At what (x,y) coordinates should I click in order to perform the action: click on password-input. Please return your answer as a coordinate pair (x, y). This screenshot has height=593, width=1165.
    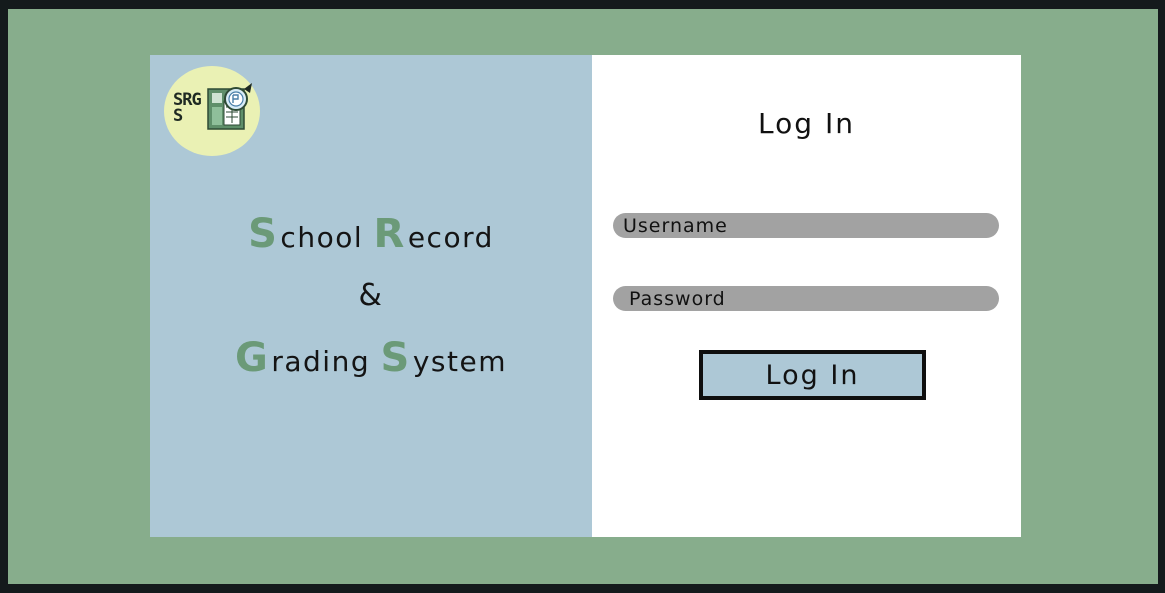
    Looking at the image, I should click on (806, 298).